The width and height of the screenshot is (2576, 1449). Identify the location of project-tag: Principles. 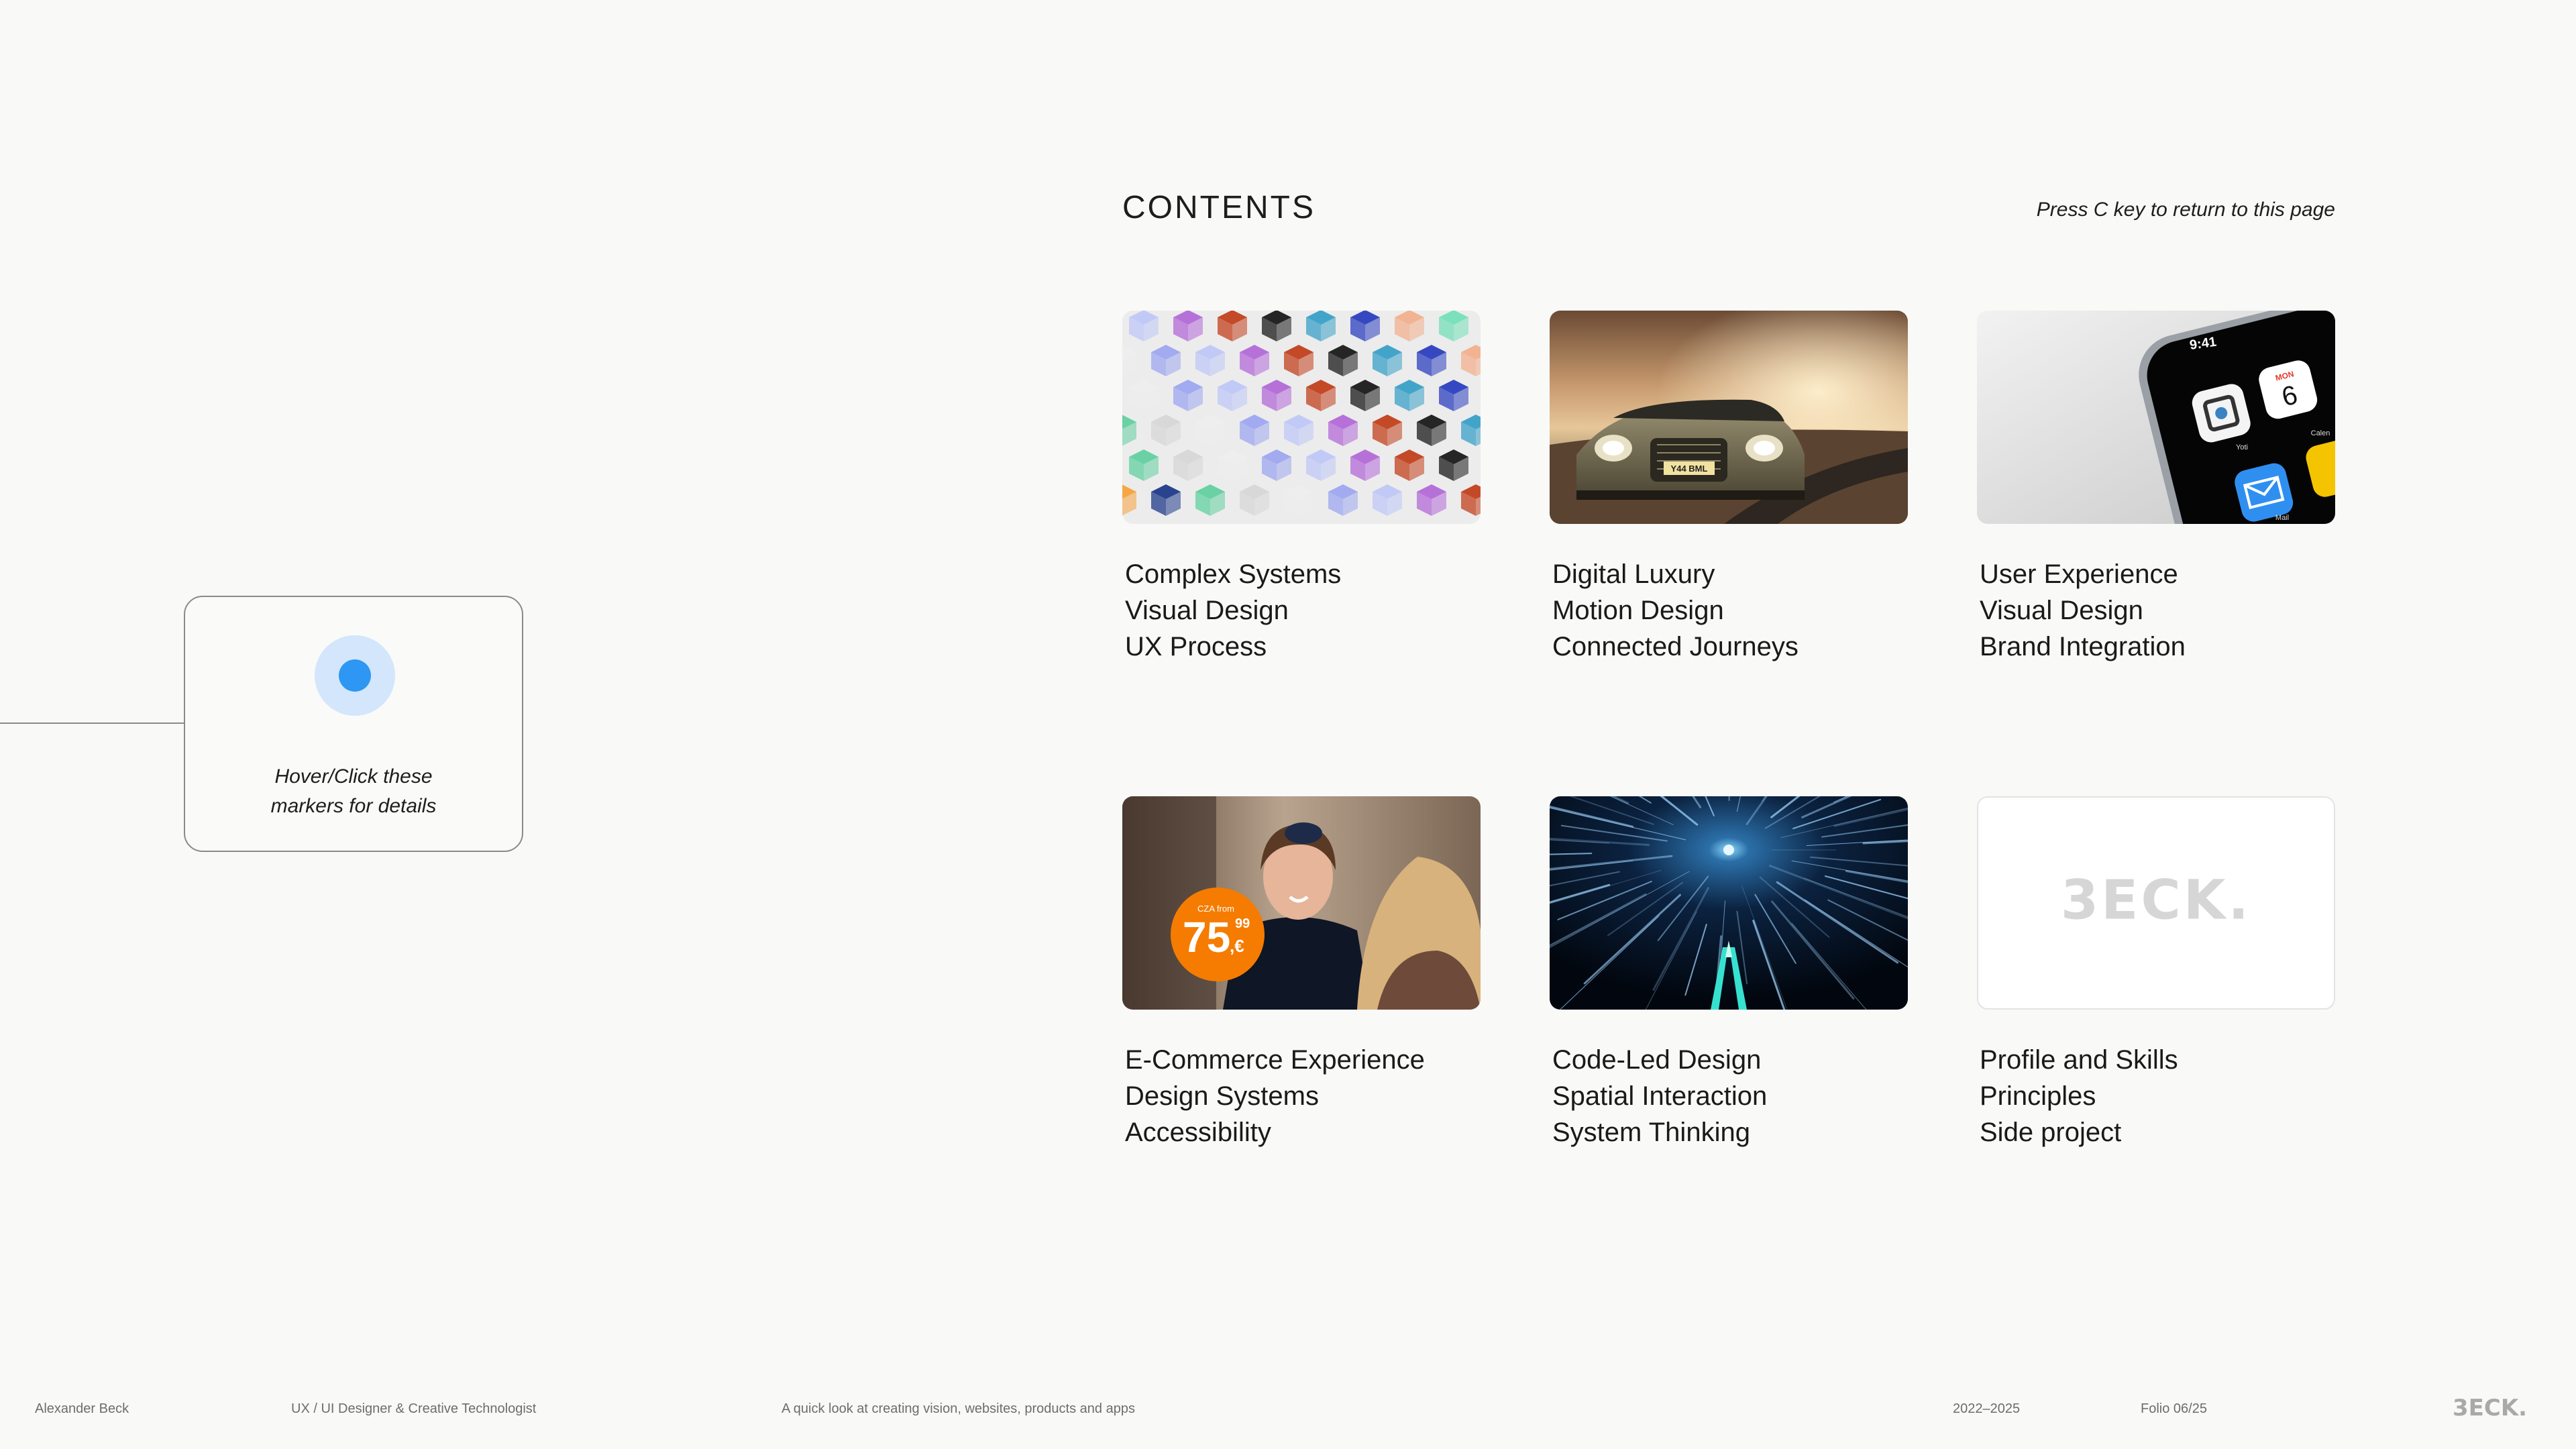
(2157, 1096).